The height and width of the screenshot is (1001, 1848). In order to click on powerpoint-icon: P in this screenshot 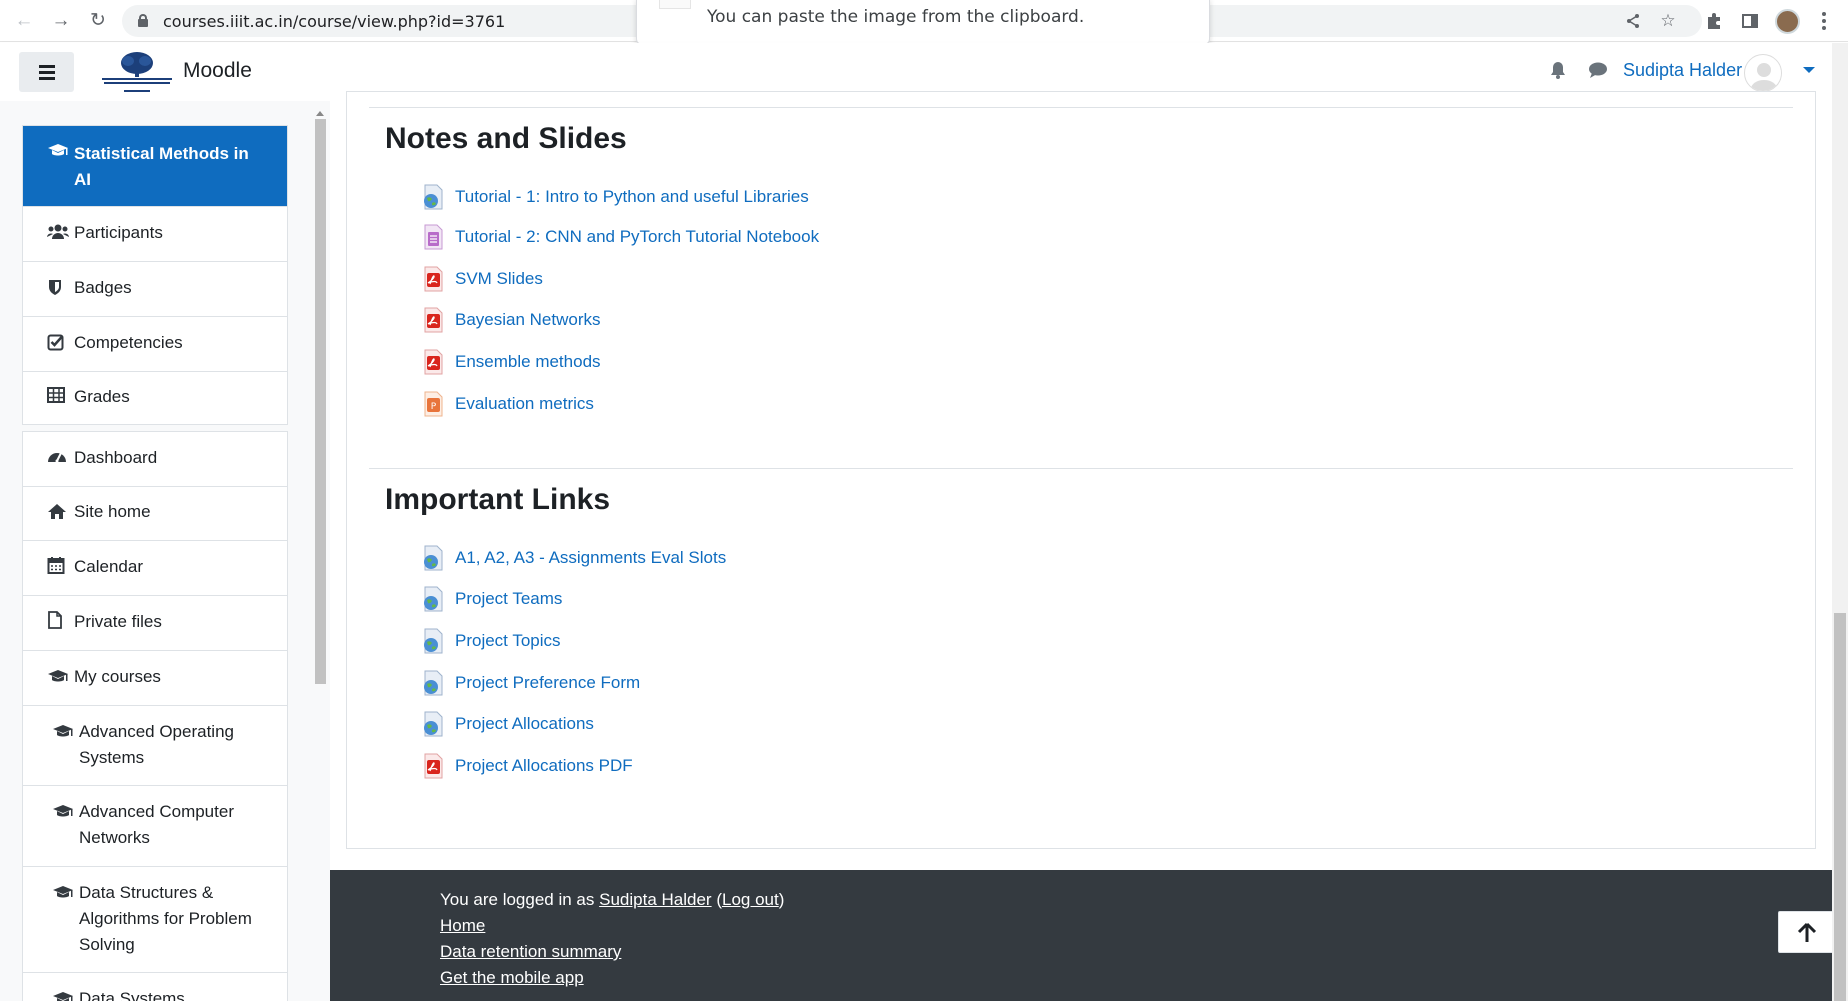, I will do `click(433, 404)`.